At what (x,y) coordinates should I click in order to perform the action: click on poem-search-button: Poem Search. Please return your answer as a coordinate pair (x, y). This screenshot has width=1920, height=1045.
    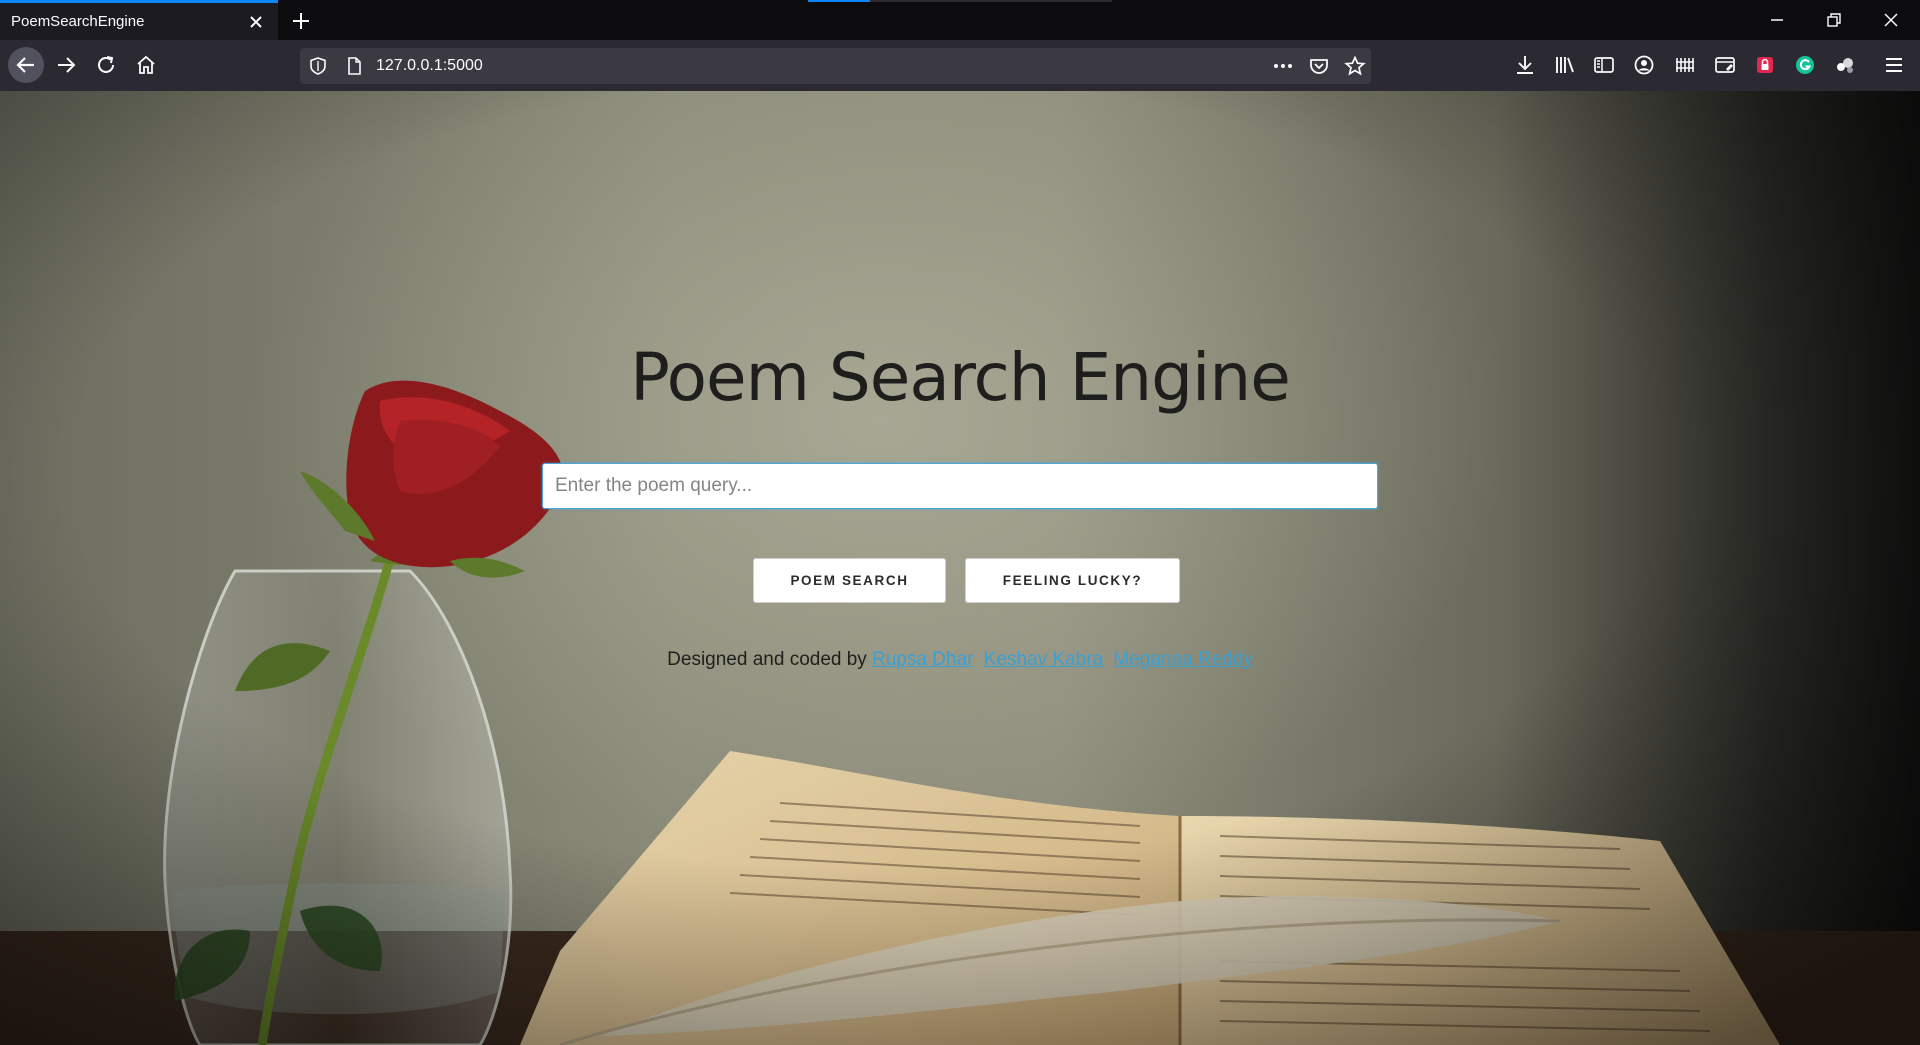
    Looking at the image, I should click on (849, 580).